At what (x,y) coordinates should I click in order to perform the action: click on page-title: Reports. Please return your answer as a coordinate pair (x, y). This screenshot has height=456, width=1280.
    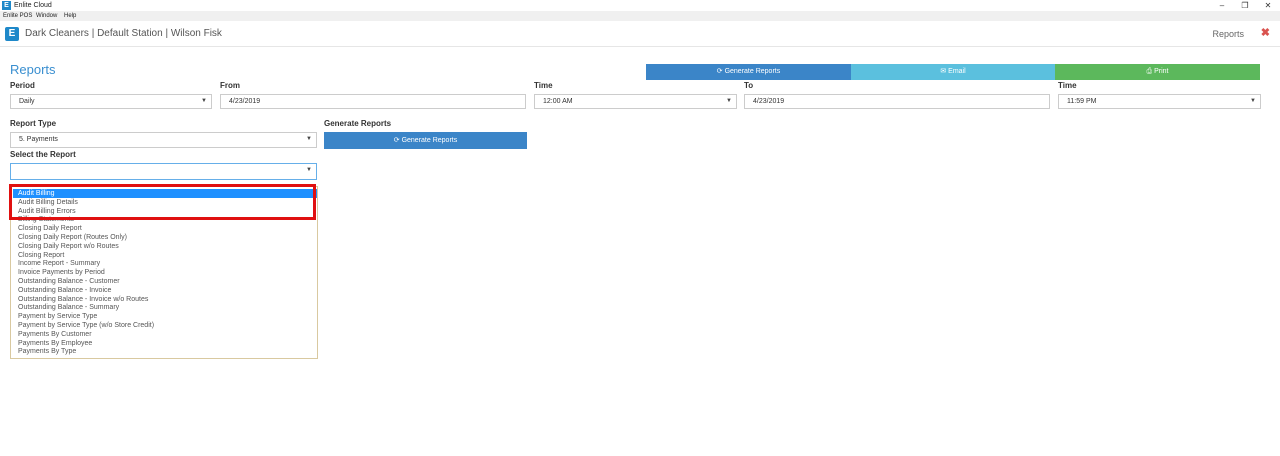
    Looking at the image, I should click on (33, 69).